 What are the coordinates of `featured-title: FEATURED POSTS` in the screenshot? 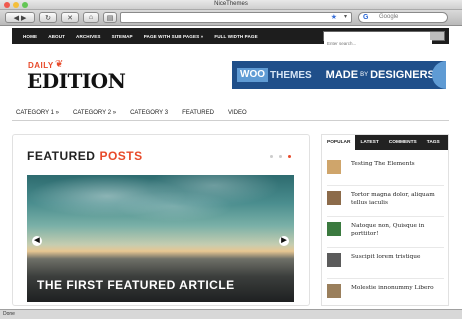 It's located at (85, 156).